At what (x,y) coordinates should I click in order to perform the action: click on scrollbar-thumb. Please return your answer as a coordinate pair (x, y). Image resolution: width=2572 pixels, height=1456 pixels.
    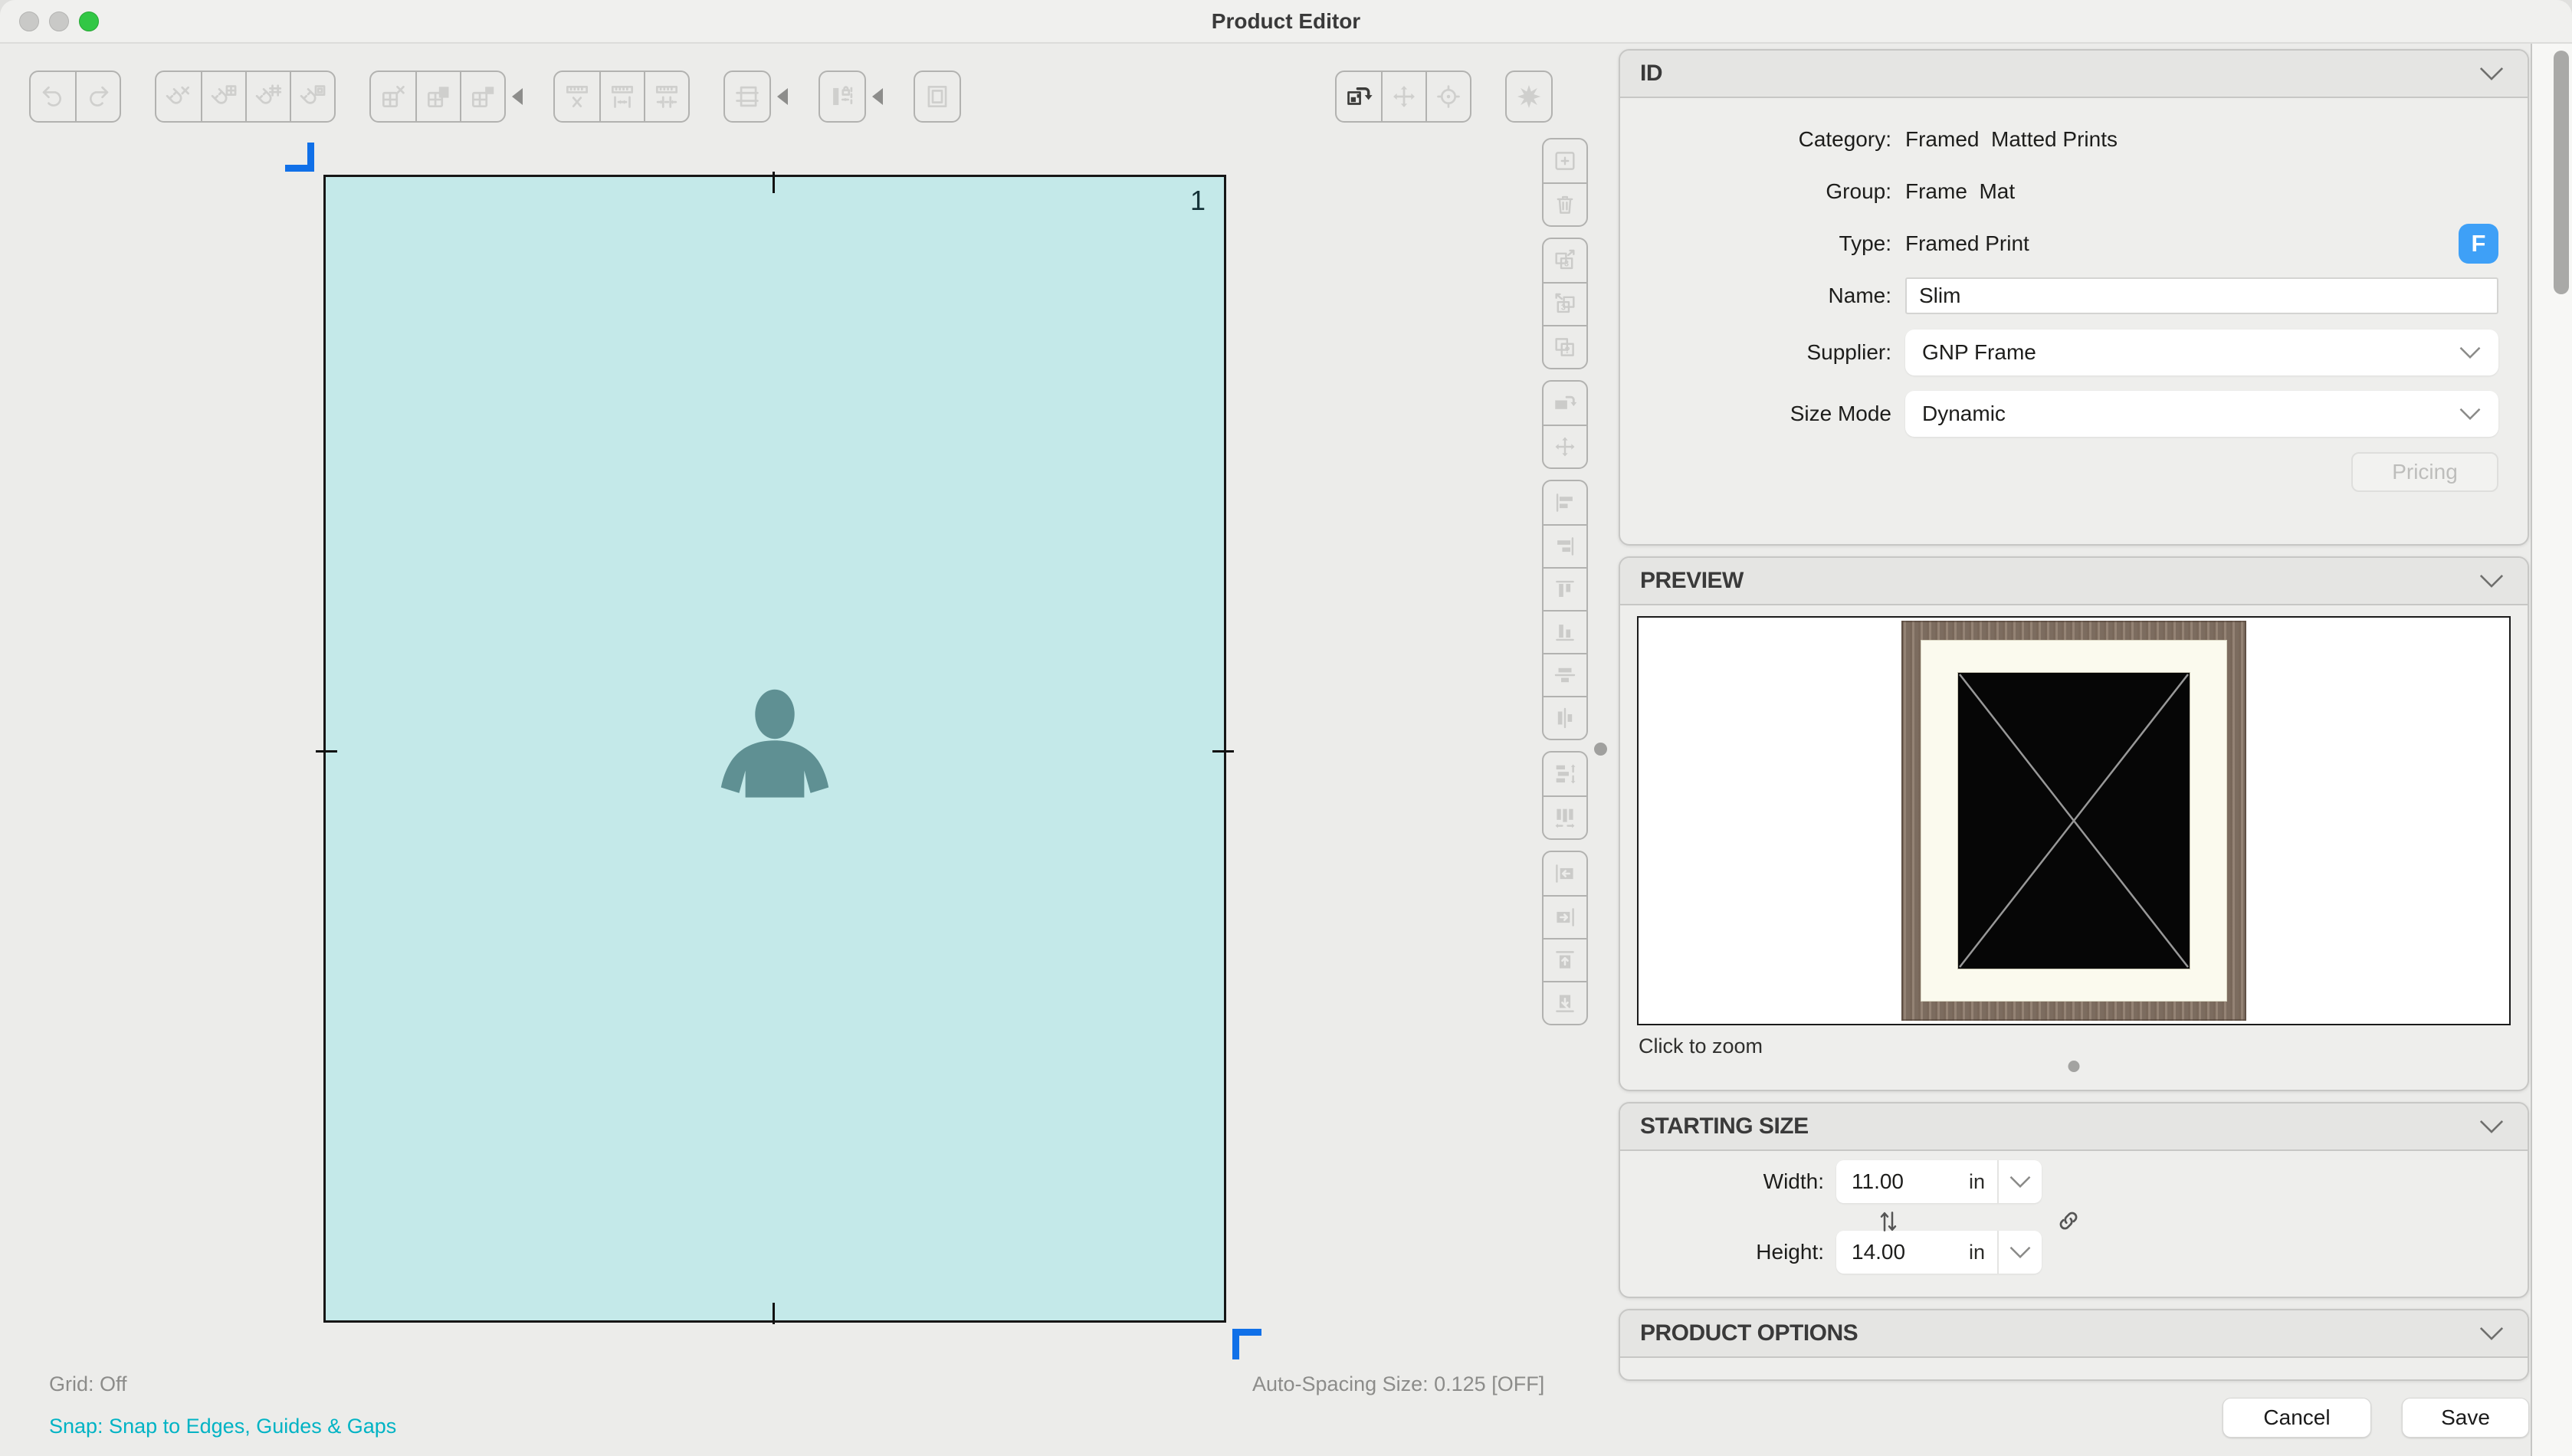
    Looking at the image, I should click on (2561, 172).